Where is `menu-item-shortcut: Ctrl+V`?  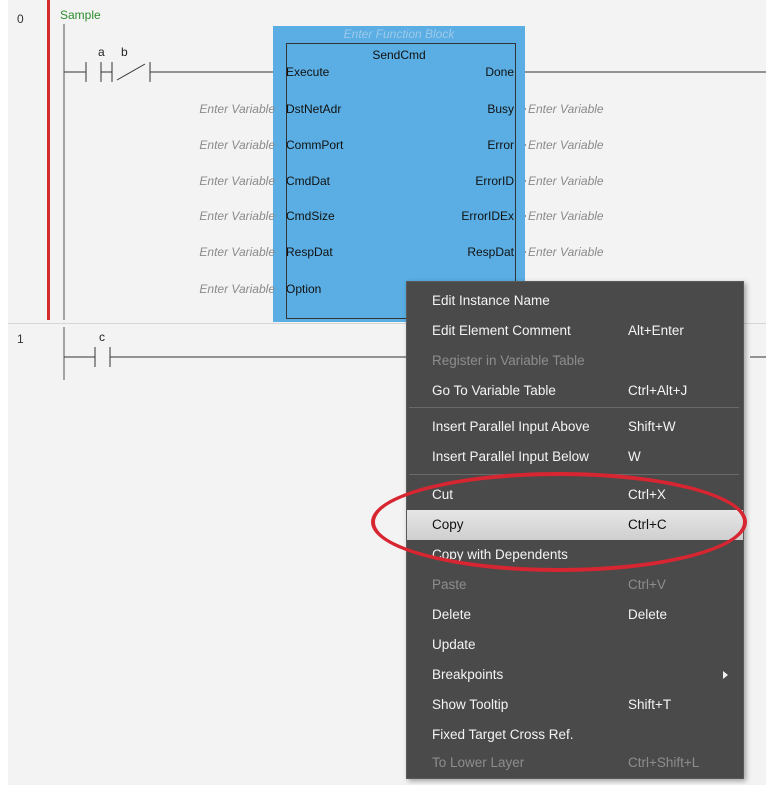
menu-item-shortcut: Ctrl+V is located at coordinates (647, 584).